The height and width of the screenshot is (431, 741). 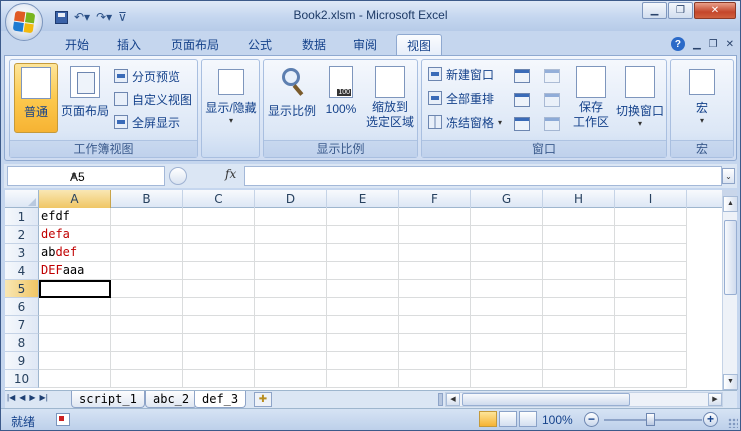 What do you see at coordinates (579, 271) in the screenshot?
I see `cell-h4` at bounding box center [579, 271].